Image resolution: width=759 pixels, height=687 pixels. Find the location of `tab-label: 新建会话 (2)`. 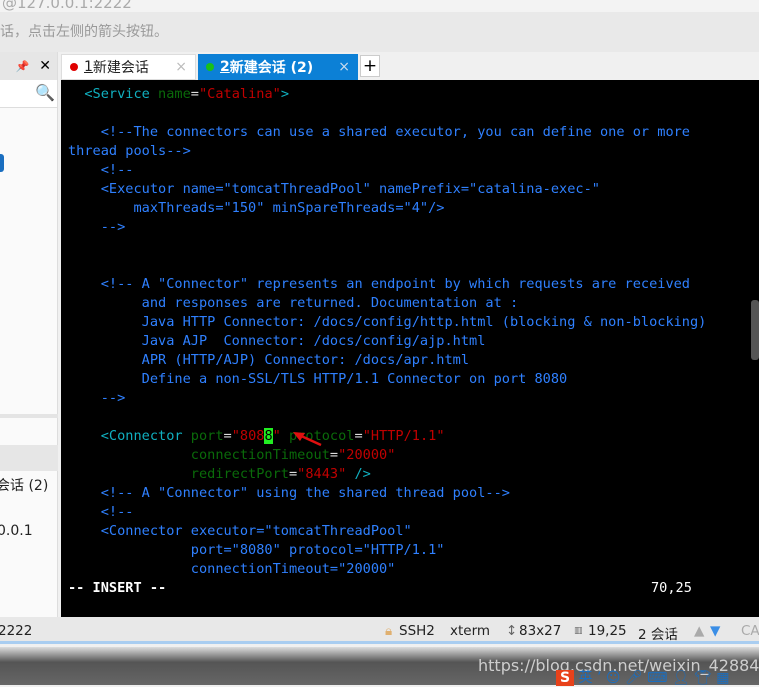

tab-label: 新建会话 (2) is located at coordinates (271, 68).